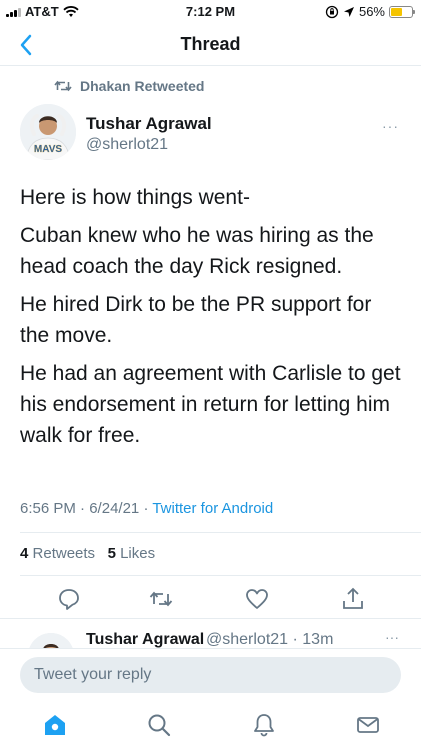 The height and width of the screenshot is (750, 421). I want to click on tweet-time: 6:56 PM, so click(48, 508).